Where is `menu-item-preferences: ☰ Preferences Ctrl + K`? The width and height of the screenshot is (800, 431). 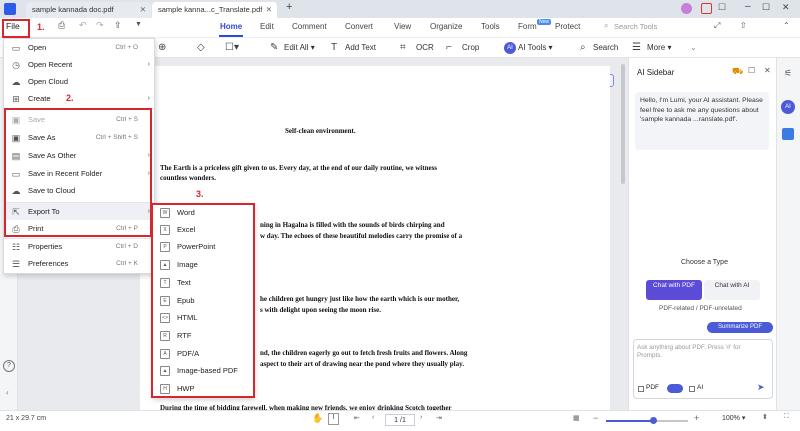
menu-item-preferences: ☰ Preferences Ctrl + K is located at coordinates (79, 263).